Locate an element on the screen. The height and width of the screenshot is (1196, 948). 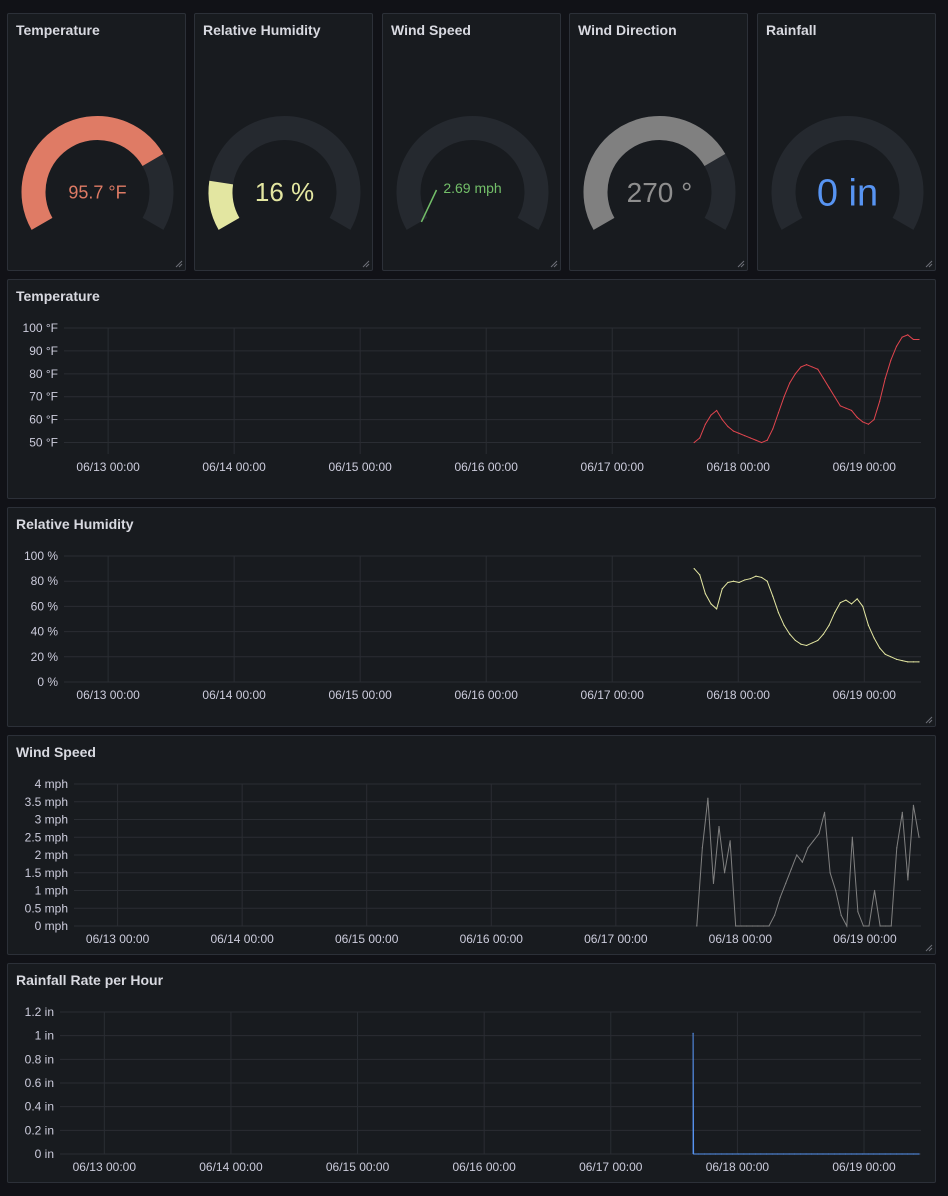
x-tick-label: 06/18 00:00 is located at coordinates (739, 467).